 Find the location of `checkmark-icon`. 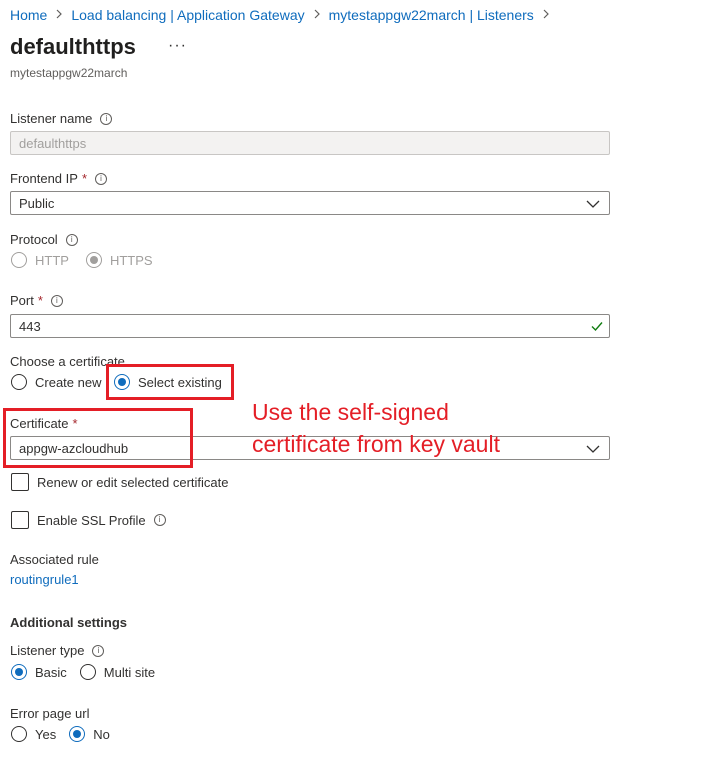

checkmark-icon is located at coordinates (597, 327).